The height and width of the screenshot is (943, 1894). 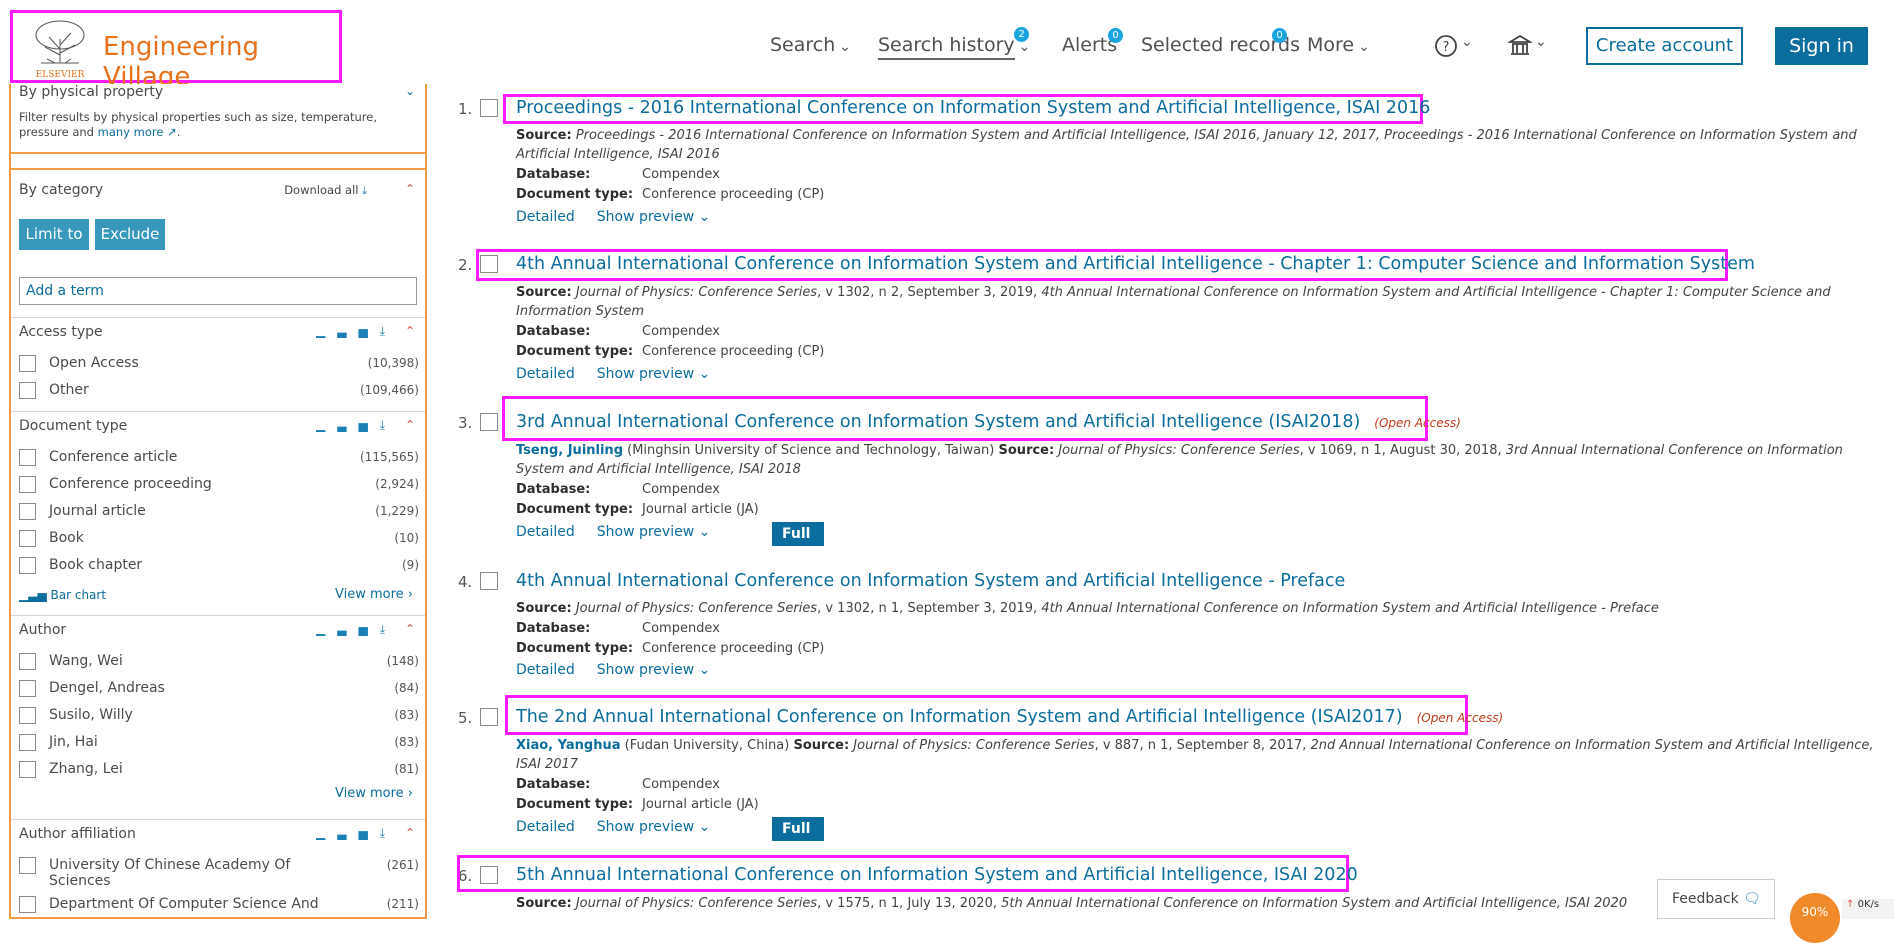 What do you see at coordinates (1196, 804) in the screenshot?
I see `result-doctype: Document type: Journal article (JA)` at bounding box center [1196, 804].